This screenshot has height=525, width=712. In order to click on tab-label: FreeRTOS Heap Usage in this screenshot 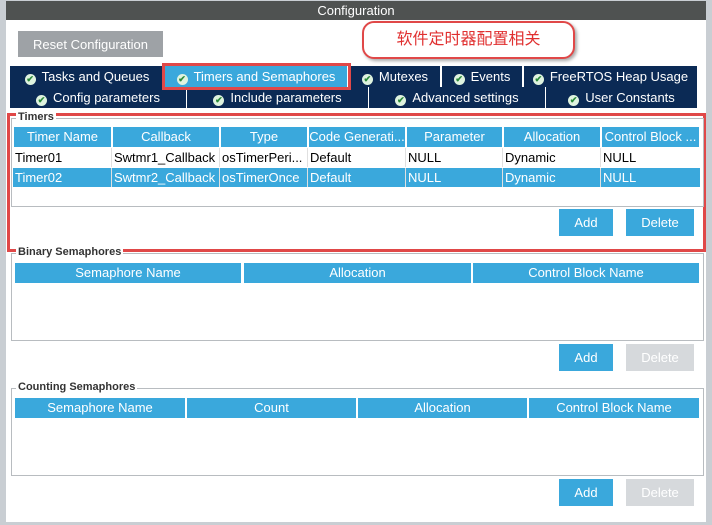, I will do `click(619, 76)`.